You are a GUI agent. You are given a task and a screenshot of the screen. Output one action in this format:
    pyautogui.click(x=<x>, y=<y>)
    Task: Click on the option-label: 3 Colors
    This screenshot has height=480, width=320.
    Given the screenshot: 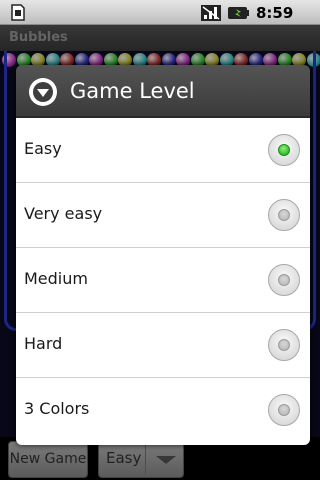 What is the action you would take?
    pyautogui.click(x=57, y=408)
    